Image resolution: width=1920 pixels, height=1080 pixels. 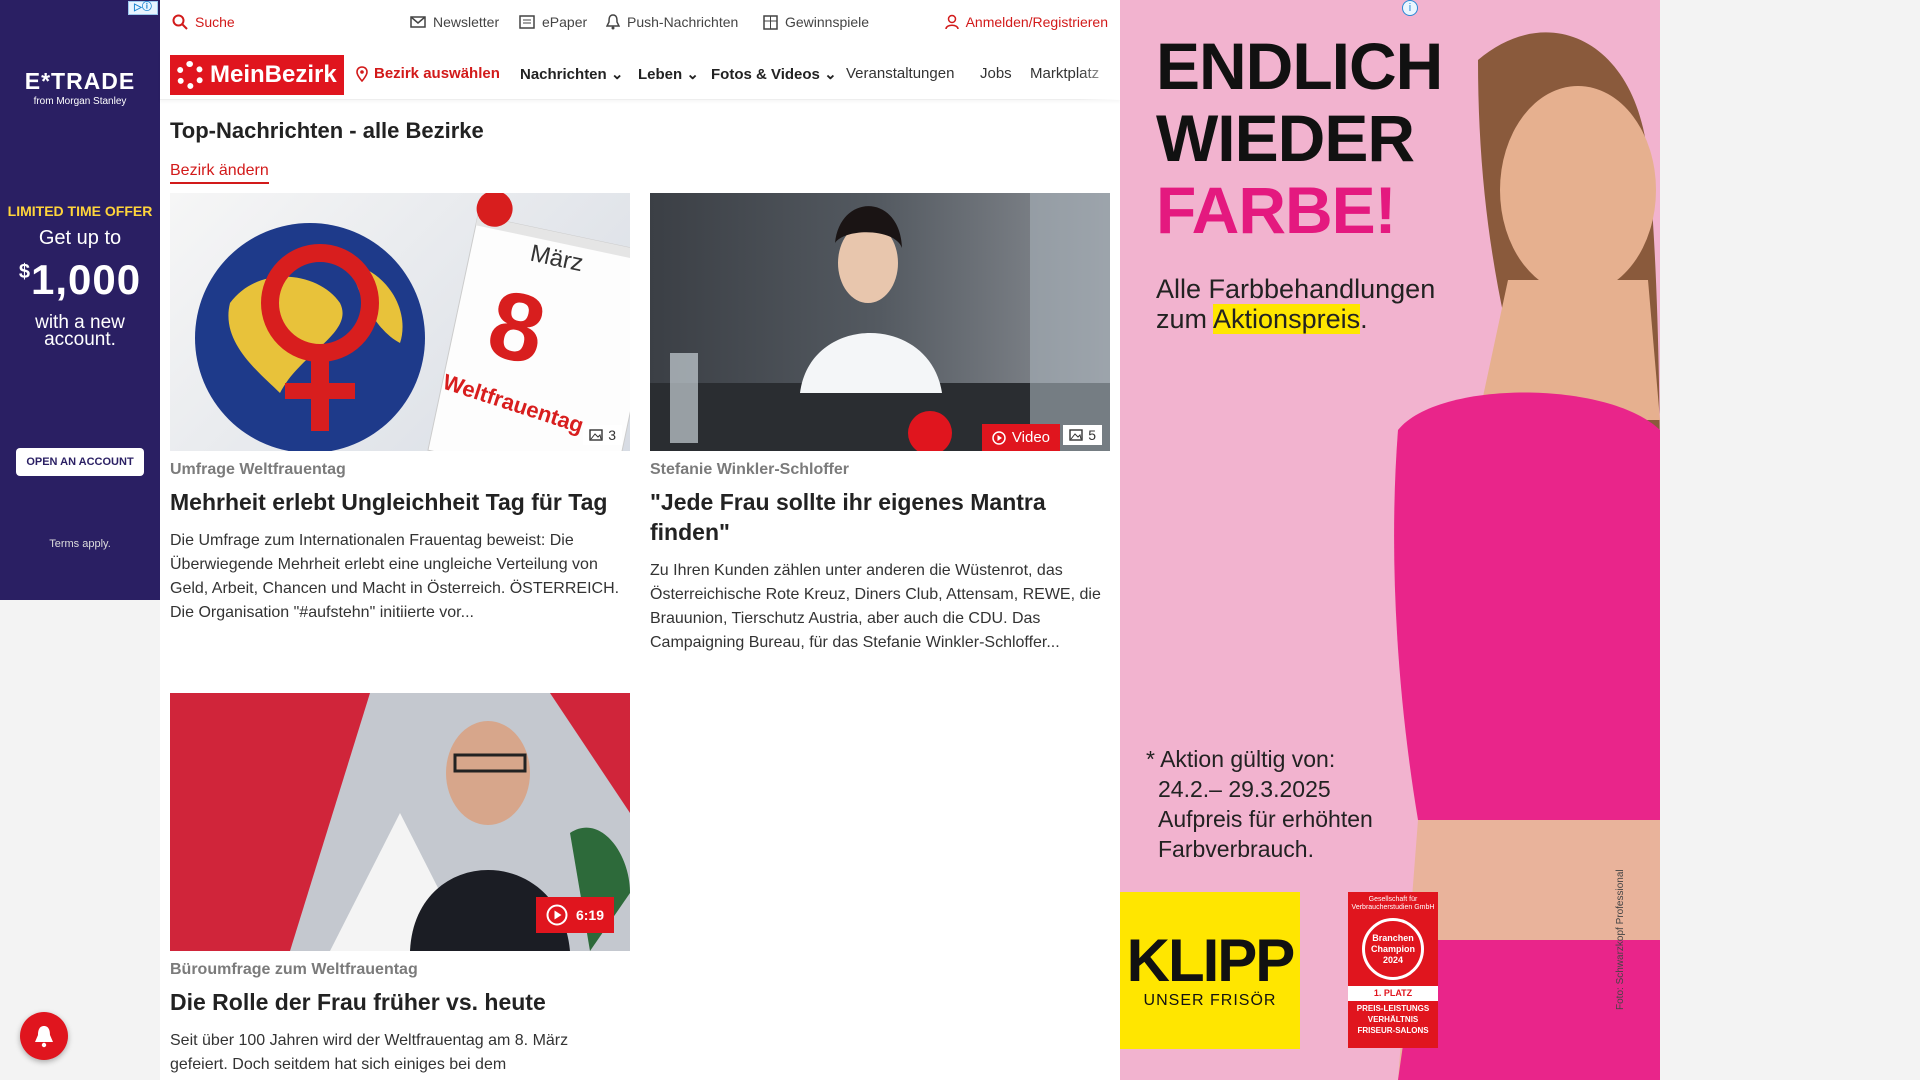 What do you see at coordinates (80, 238) in the screenshot?
I see `ad-get-up-to: Get up to` at bounding box center [80, 238].